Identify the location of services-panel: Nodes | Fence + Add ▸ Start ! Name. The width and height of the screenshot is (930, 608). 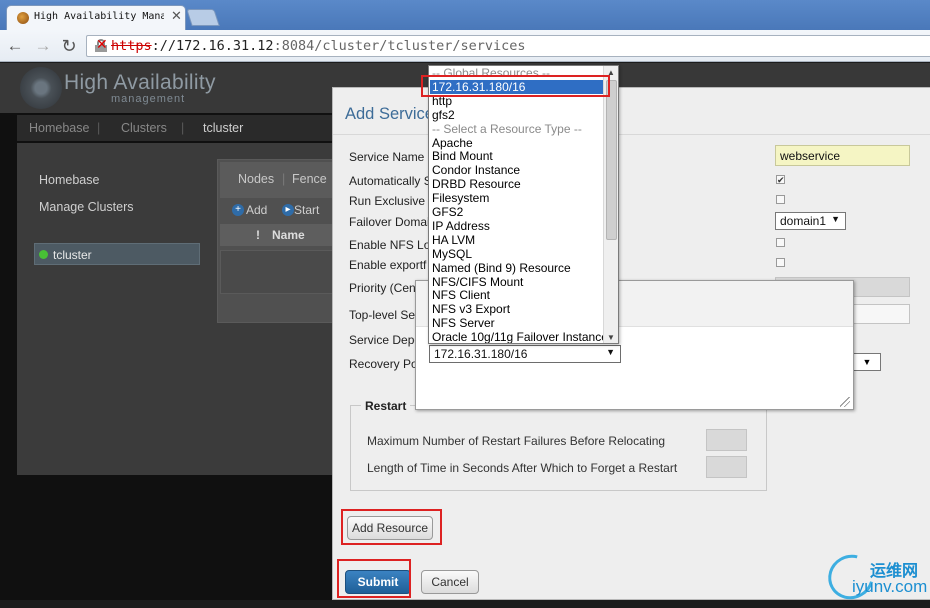
(282, 241).